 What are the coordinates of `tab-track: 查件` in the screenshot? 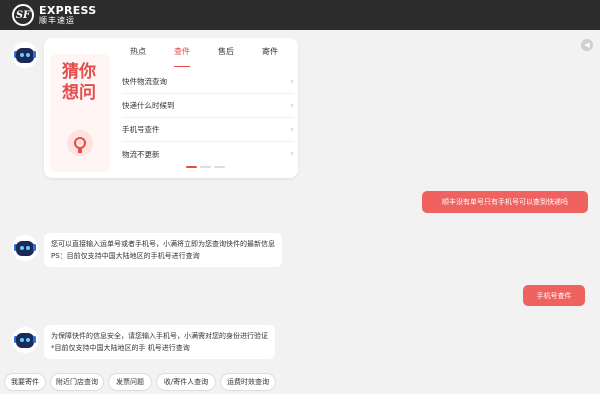 It's located at (182, 55).